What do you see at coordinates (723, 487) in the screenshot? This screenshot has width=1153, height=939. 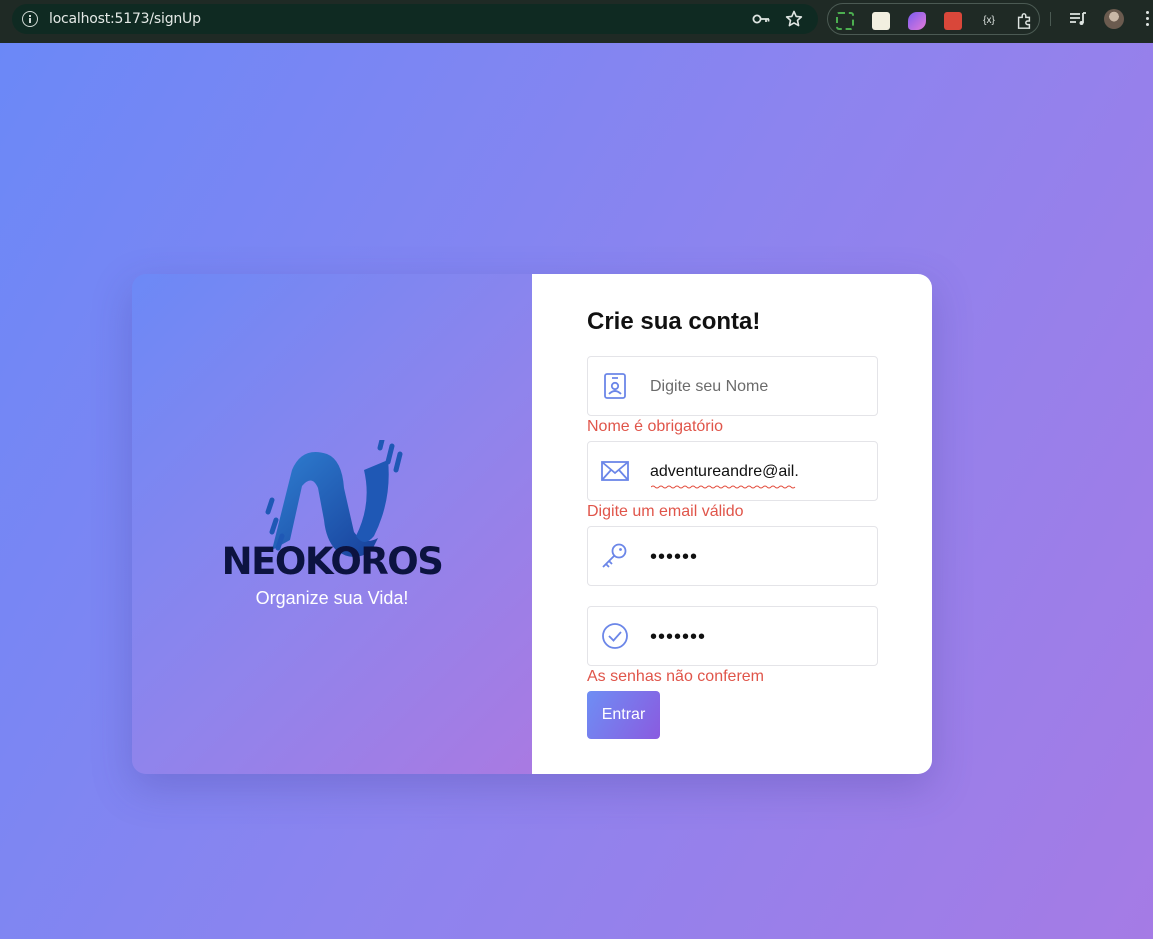 I see `spellcheck-underline` at bounding box center [723, 487].